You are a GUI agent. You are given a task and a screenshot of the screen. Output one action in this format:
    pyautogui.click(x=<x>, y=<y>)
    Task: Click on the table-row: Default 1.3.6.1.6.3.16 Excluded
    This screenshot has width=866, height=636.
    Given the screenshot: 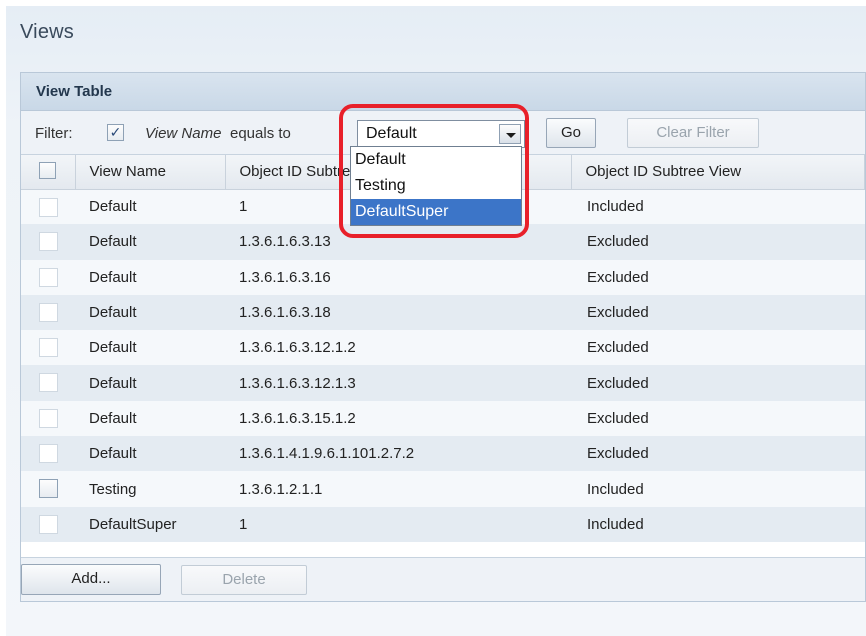 What is the action you would take?
    pyautogui.click(x=443, y=277)
    